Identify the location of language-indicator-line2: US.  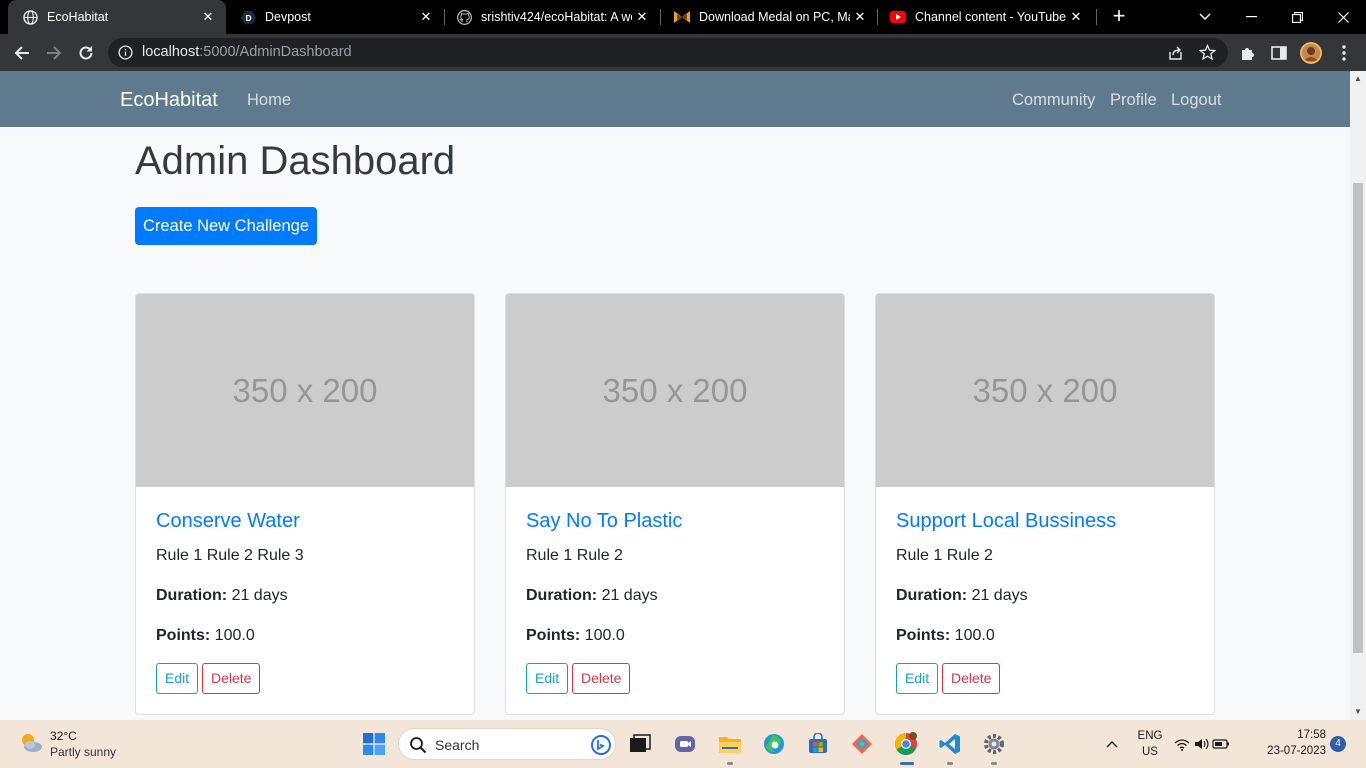
(1150, 752).